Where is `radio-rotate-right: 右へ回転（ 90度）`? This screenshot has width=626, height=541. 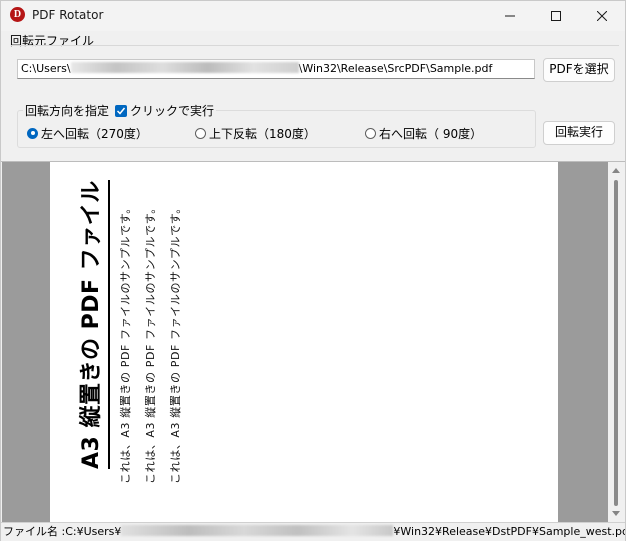 radio-rotate-right: 右へ回転（ 90度） is located at coordinates (423, 133).